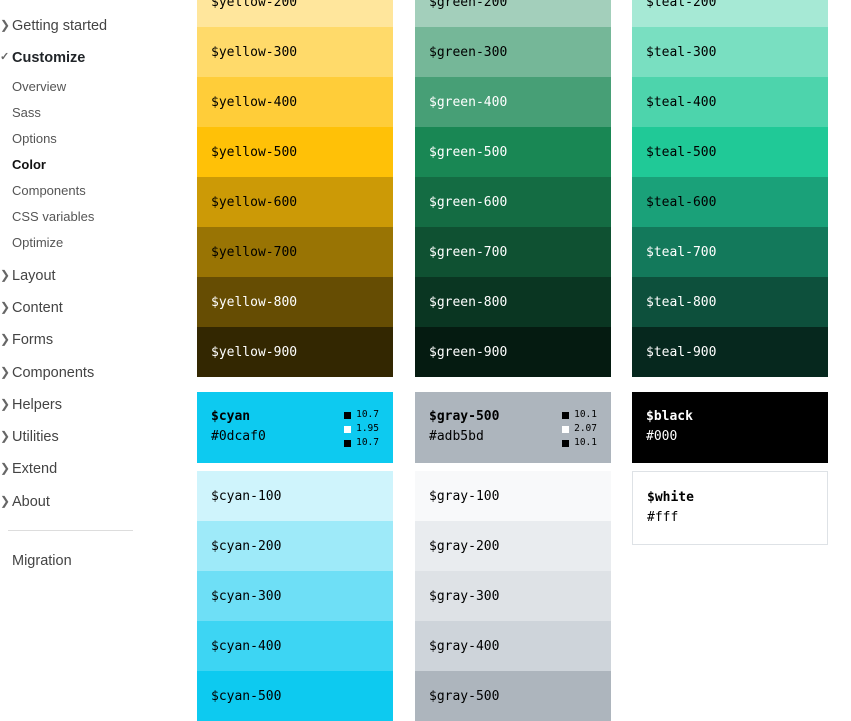  I want to click on sidebar-group-label: About, so click(31, 502).